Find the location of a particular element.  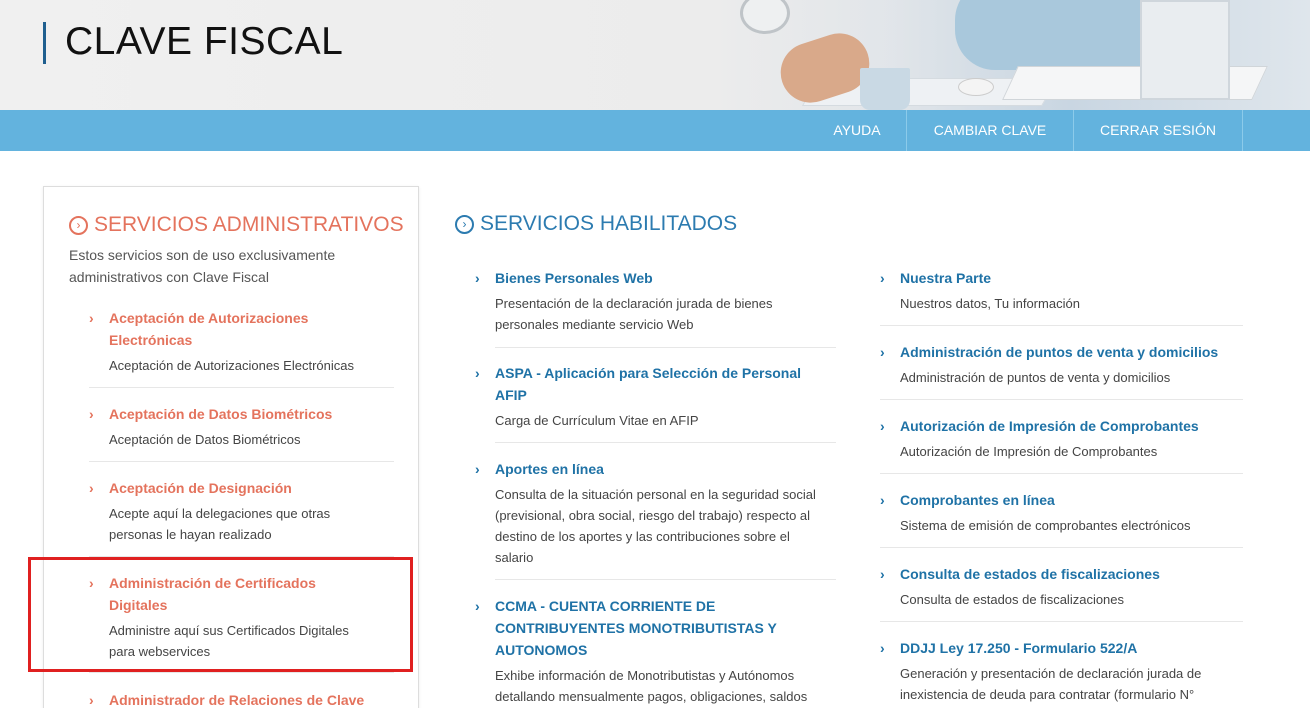

service-title: DDJJ Ley 17.250 - Formulario 522/A is located at coordinates (1018, 648).